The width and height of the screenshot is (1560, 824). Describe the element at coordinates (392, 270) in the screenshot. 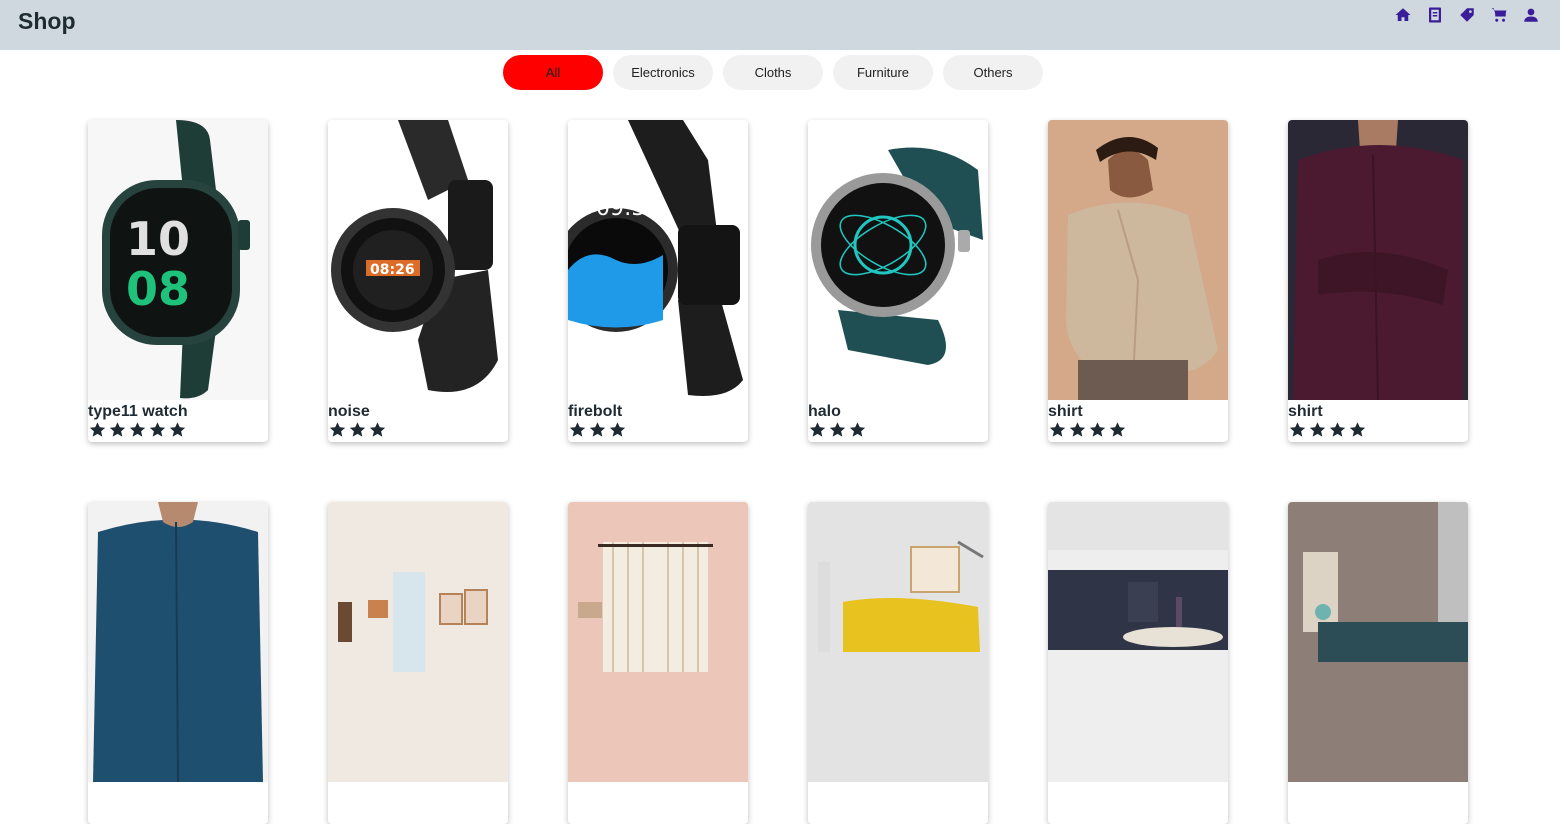

I see `svg-text: 08:26` at that location.